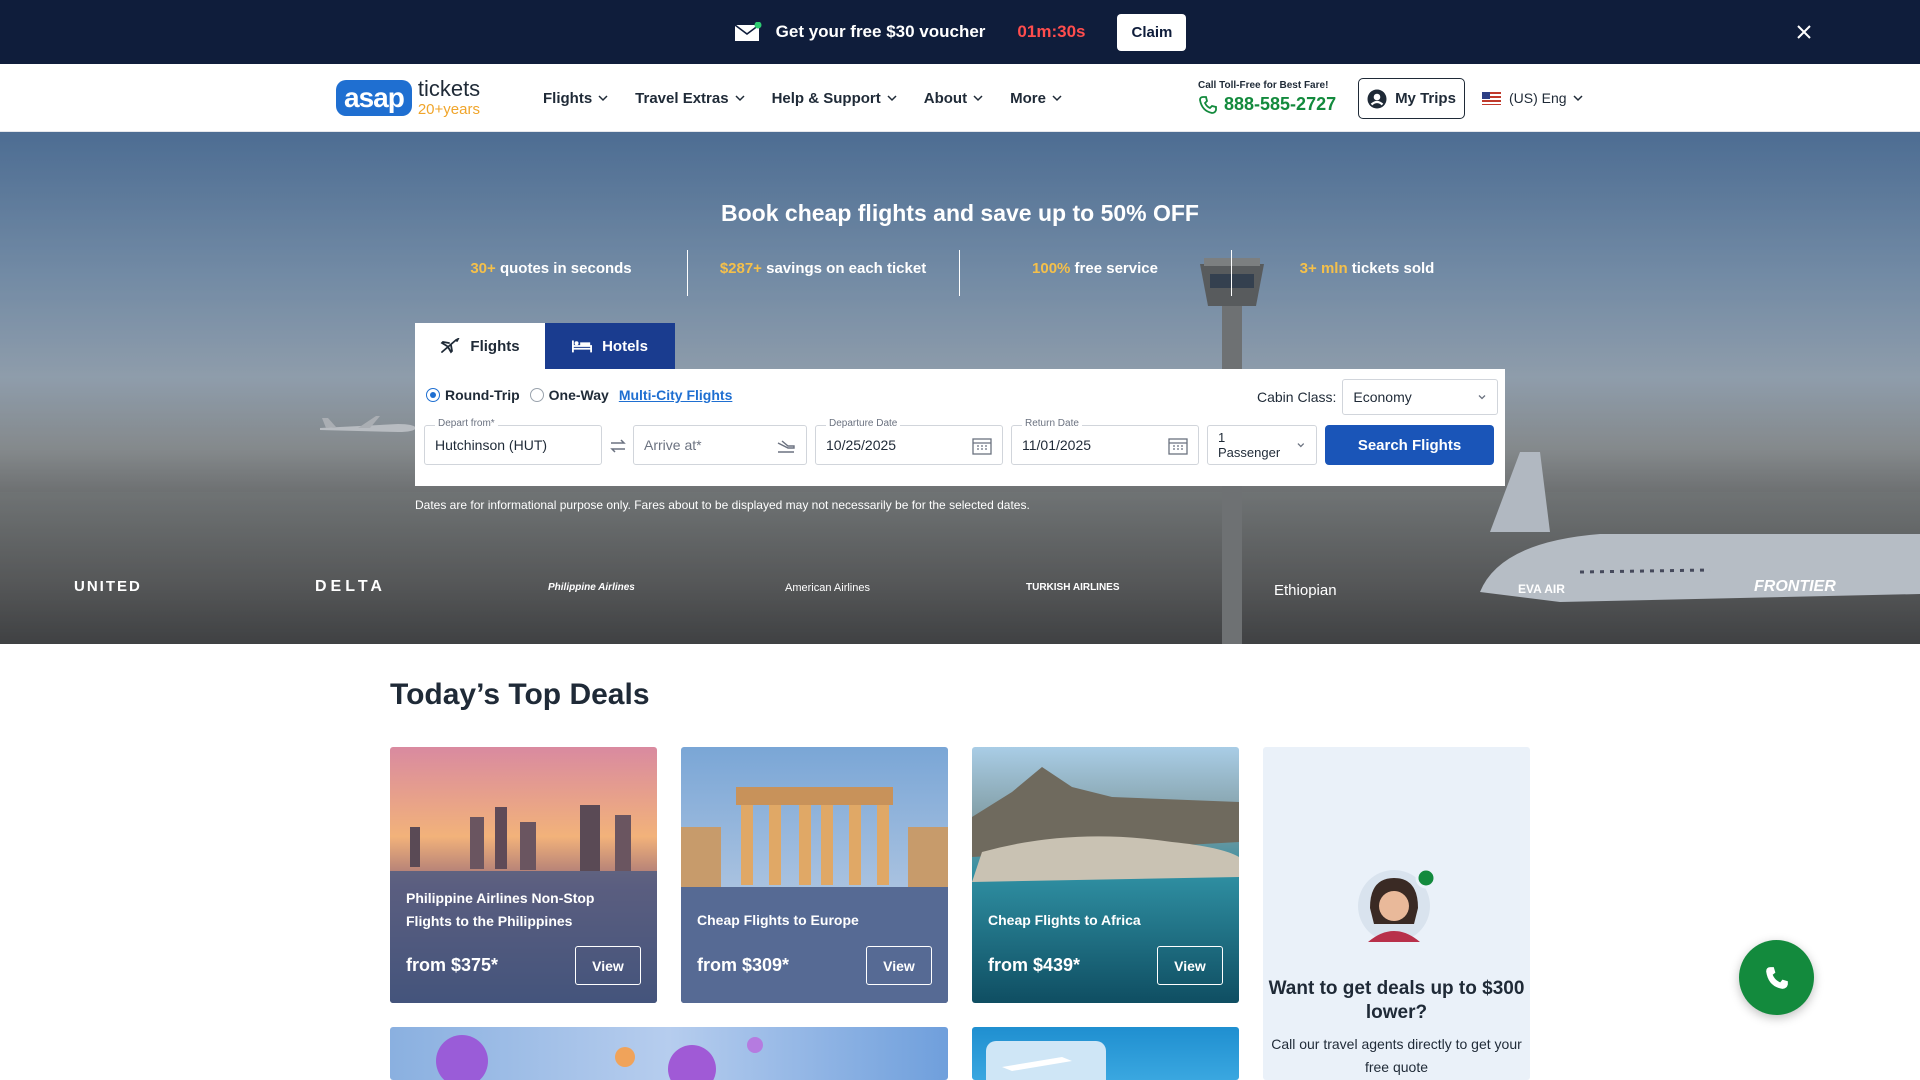  Describe the element at coordinates (350, 586) in the screenshot. I see `airline-delta: DELTA` at that location.